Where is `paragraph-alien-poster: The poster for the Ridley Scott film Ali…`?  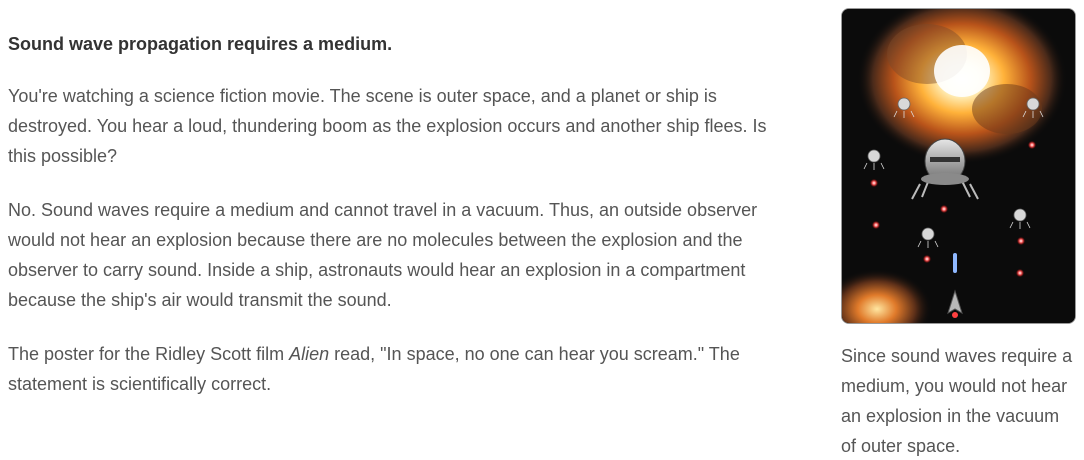
paragraph-alien-poster: The poster for the Ridley Scott film Ali… is located at coordinates (403, 369).